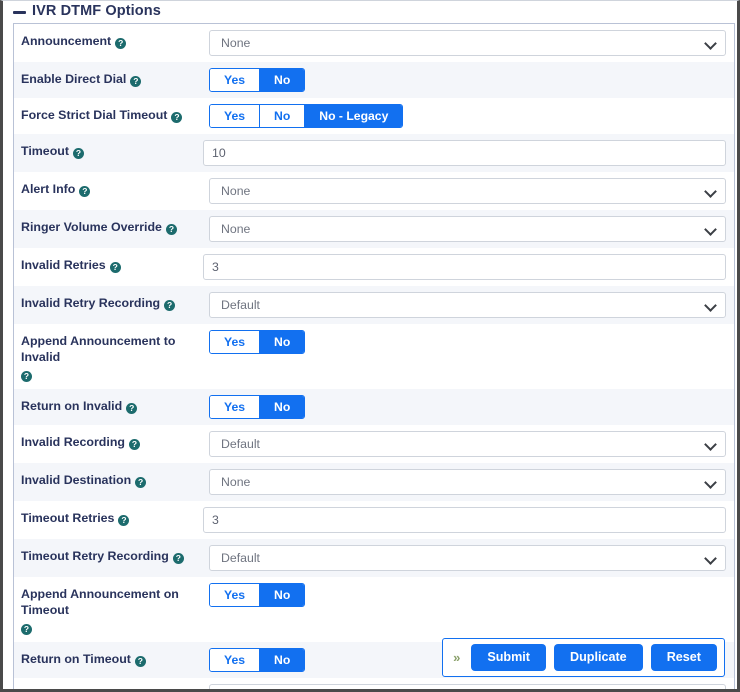  What do you see at coordinates (94, 115) in the screenshot?
I see `label-text: Force Strict Dial Timeout` at bounding box center [94, 115].